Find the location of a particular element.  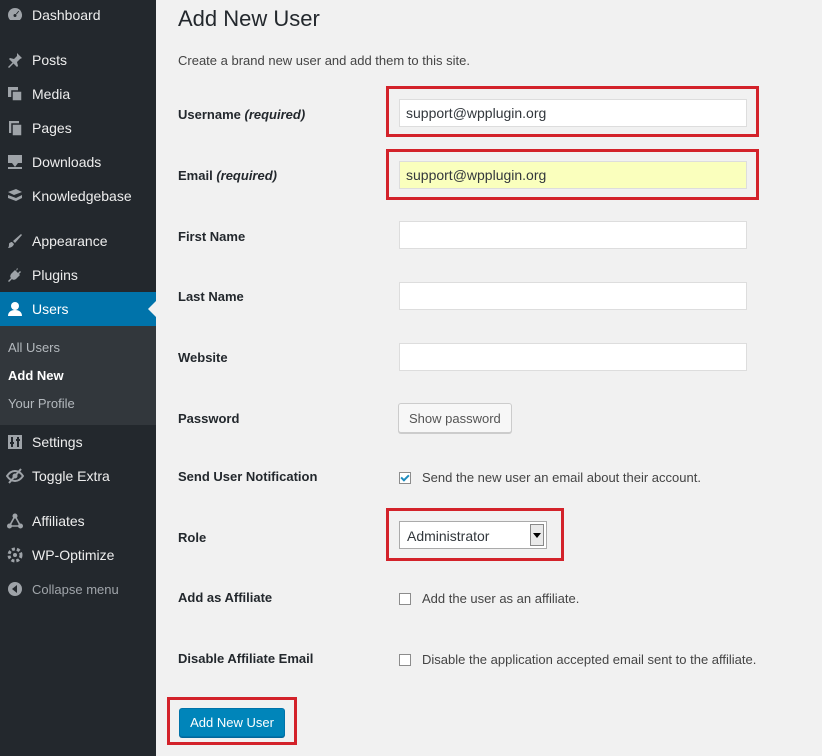

menu-label: Posts is located at coordinates (50, 60).